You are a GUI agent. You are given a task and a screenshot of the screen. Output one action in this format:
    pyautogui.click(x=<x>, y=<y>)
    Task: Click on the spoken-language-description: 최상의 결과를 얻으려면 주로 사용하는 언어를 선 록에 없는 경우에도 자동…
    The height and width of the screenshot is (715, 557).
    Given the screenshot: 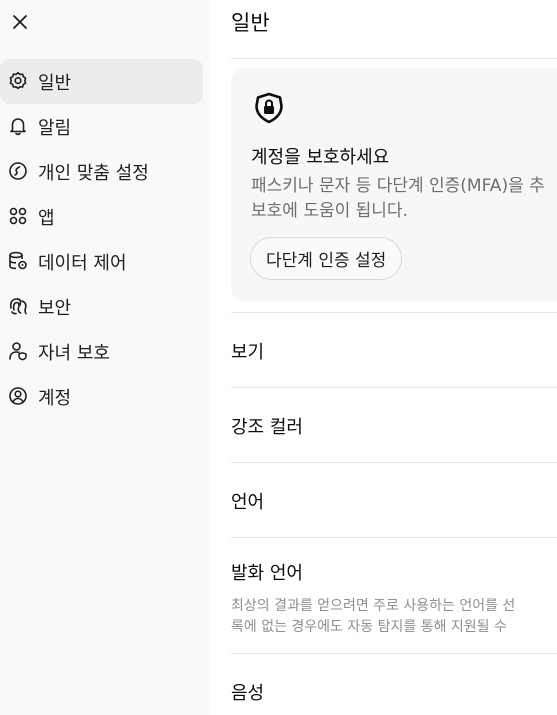 What is the action you would take?
    pyautogui.click(x=373, y=616)
    